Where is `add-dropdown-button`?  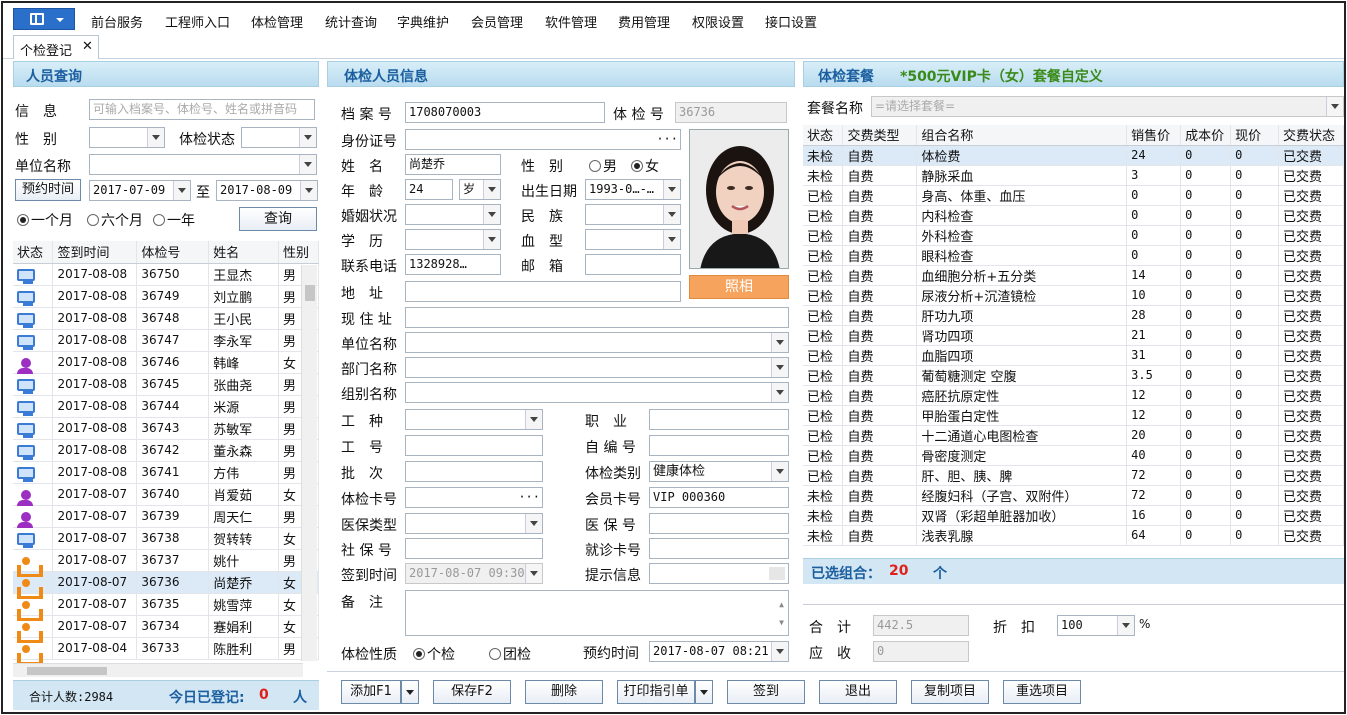 add-dropdown-button is located at coordinates (410, 692).